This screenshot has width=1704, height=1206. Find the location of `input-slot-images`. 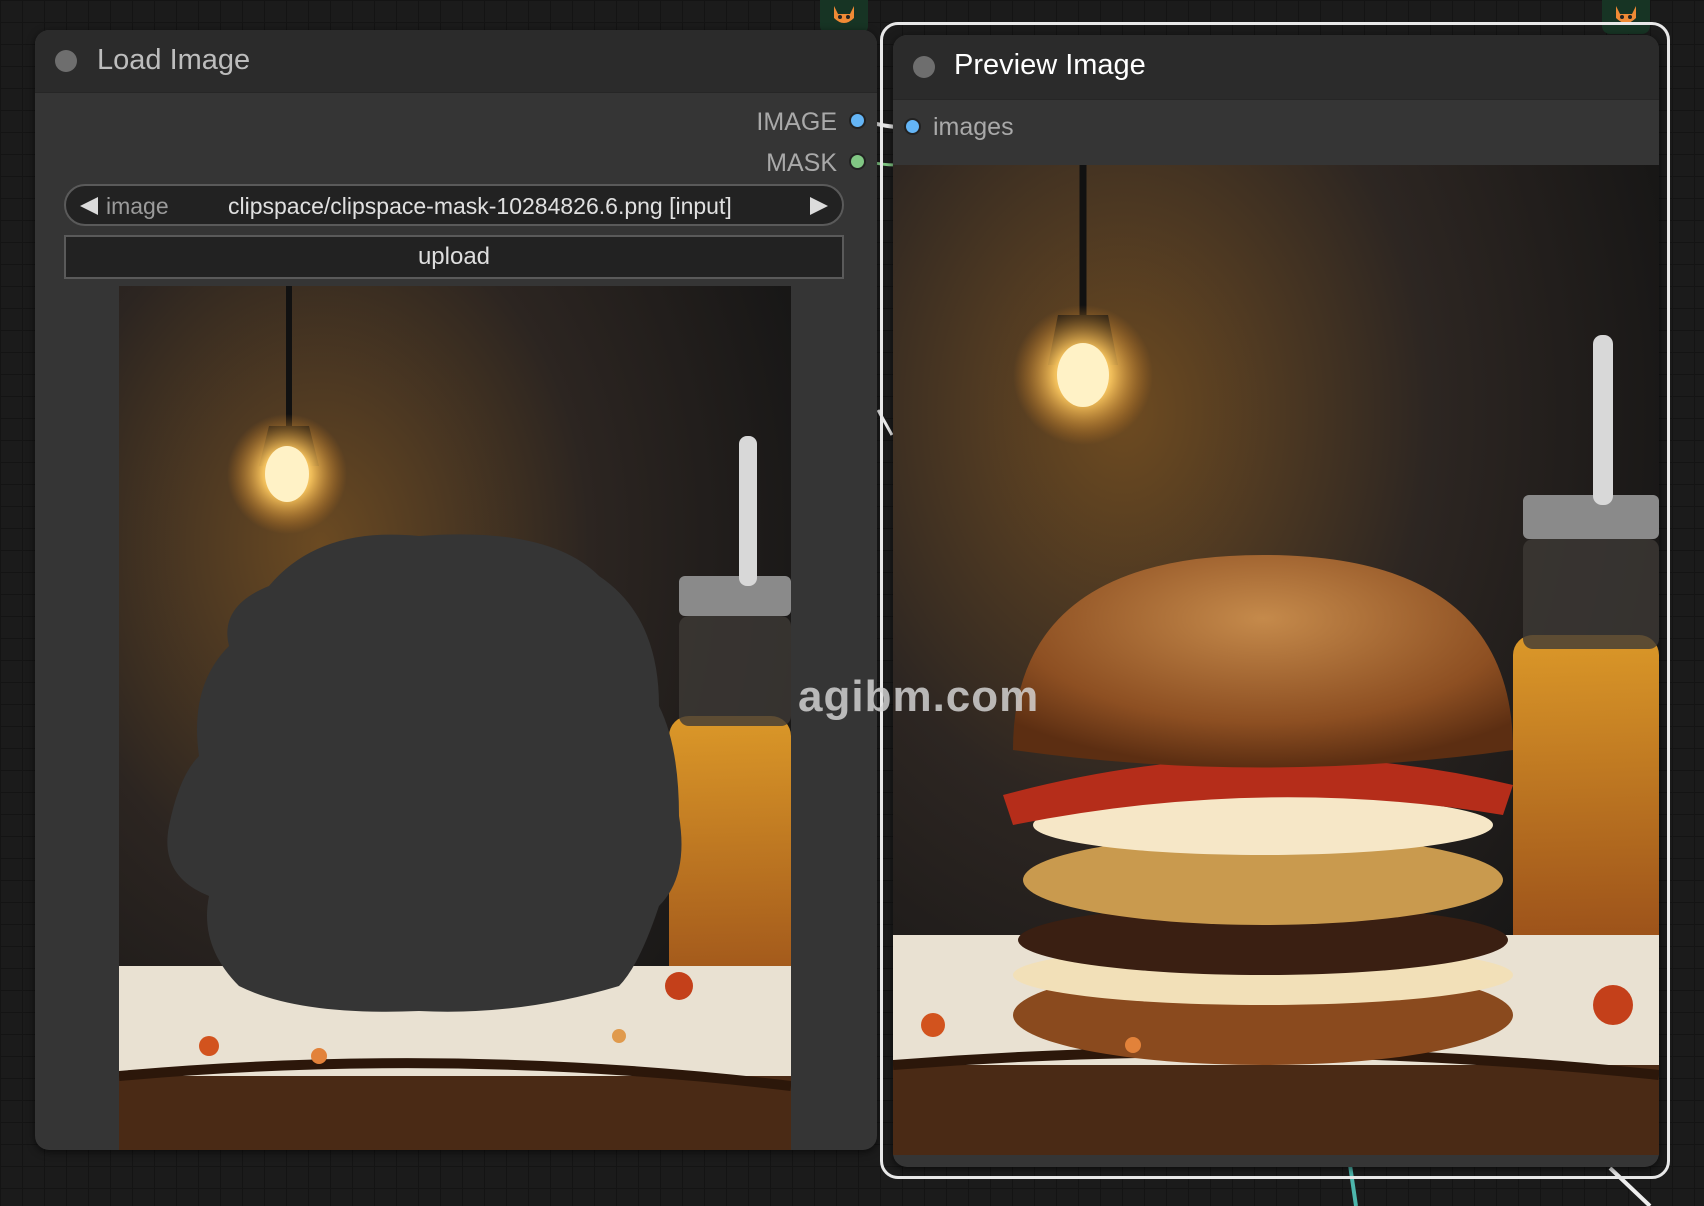

input-slot-images is located at coordinates (912, 126).